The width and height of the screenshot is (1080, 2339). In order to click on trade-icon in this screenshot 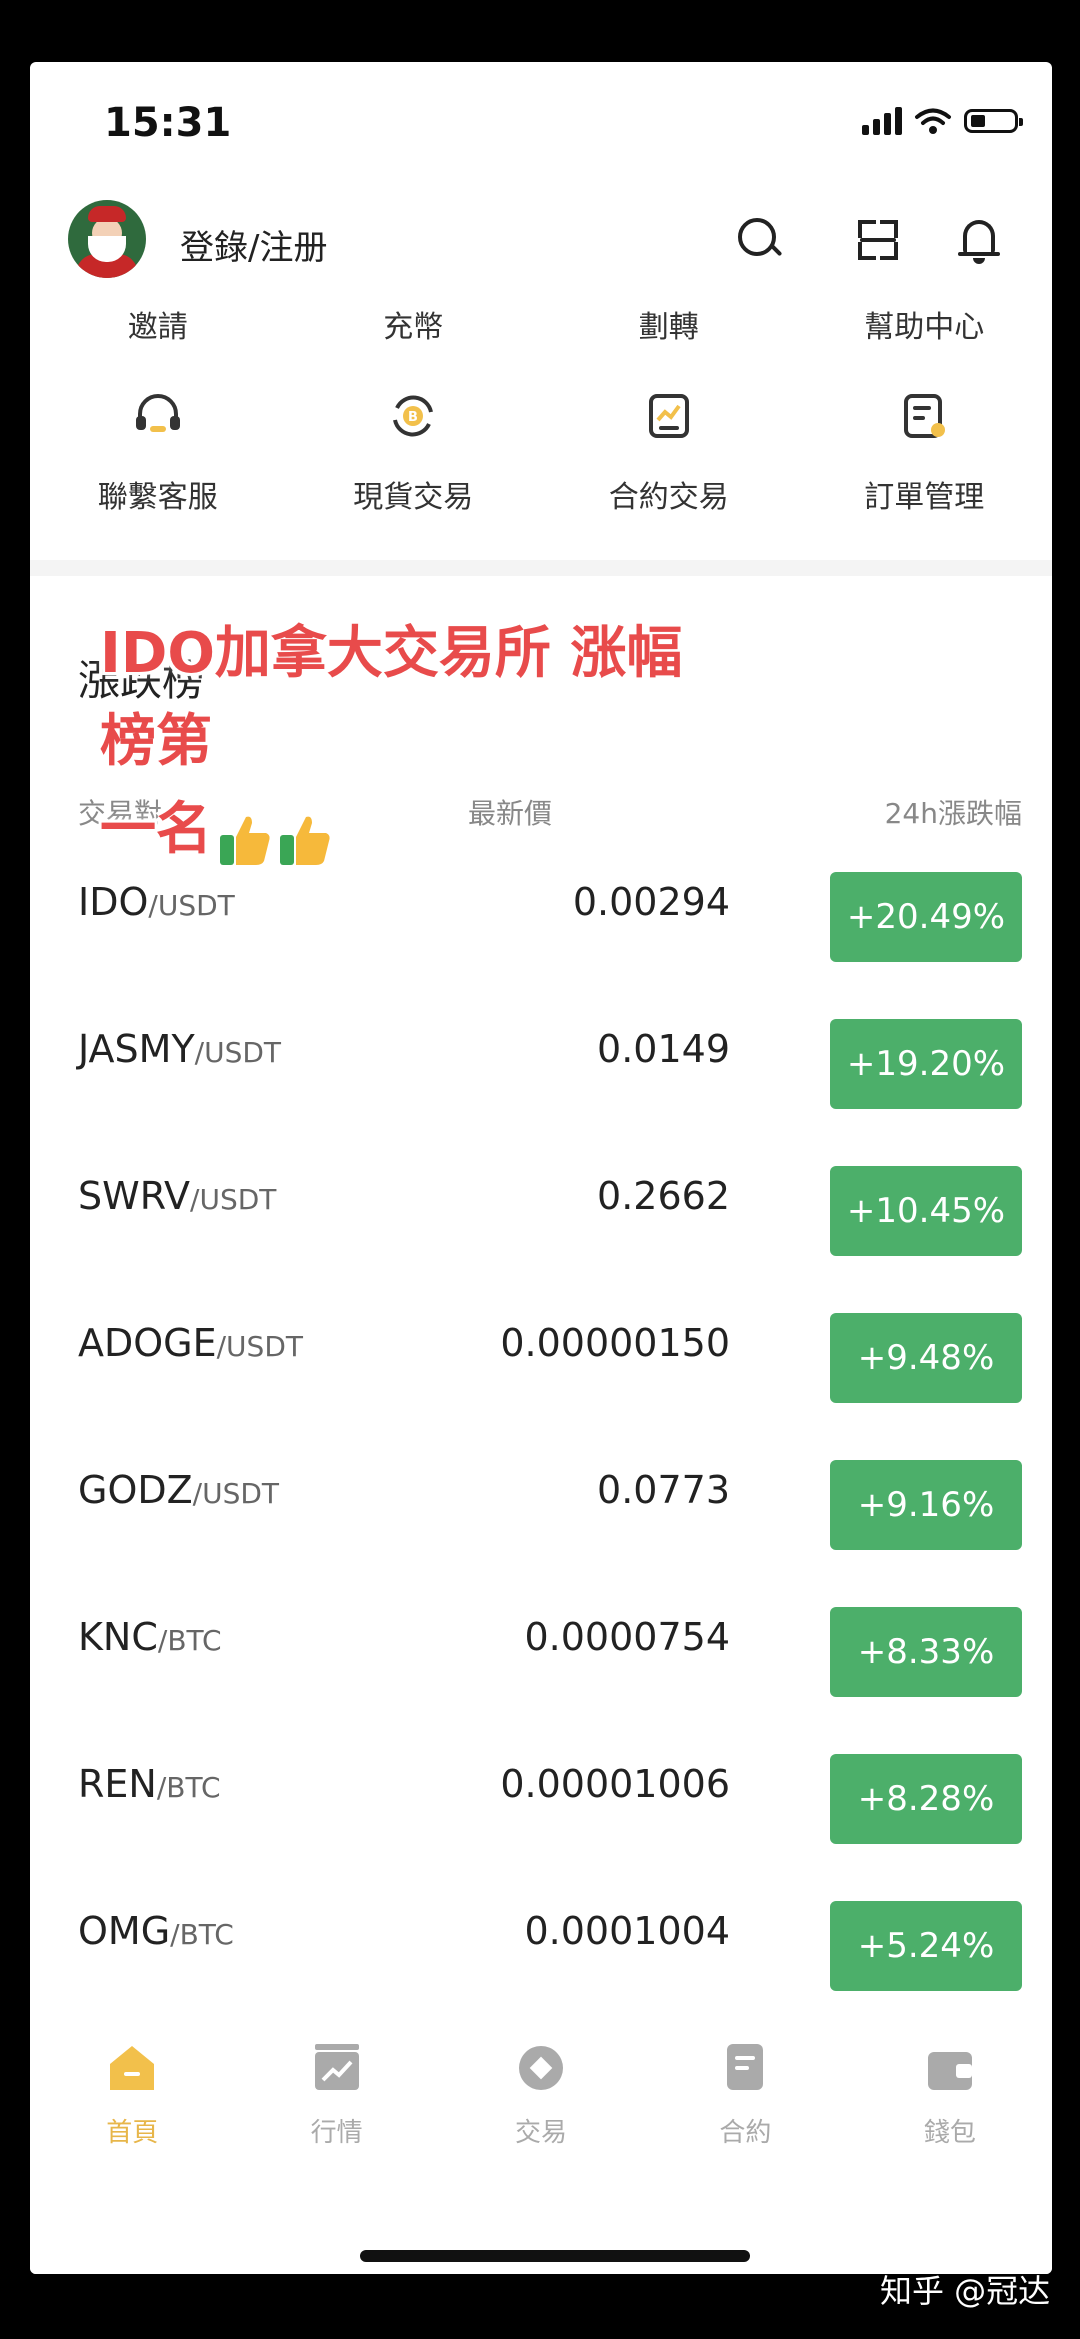, I will do `click(541, 2068)`.